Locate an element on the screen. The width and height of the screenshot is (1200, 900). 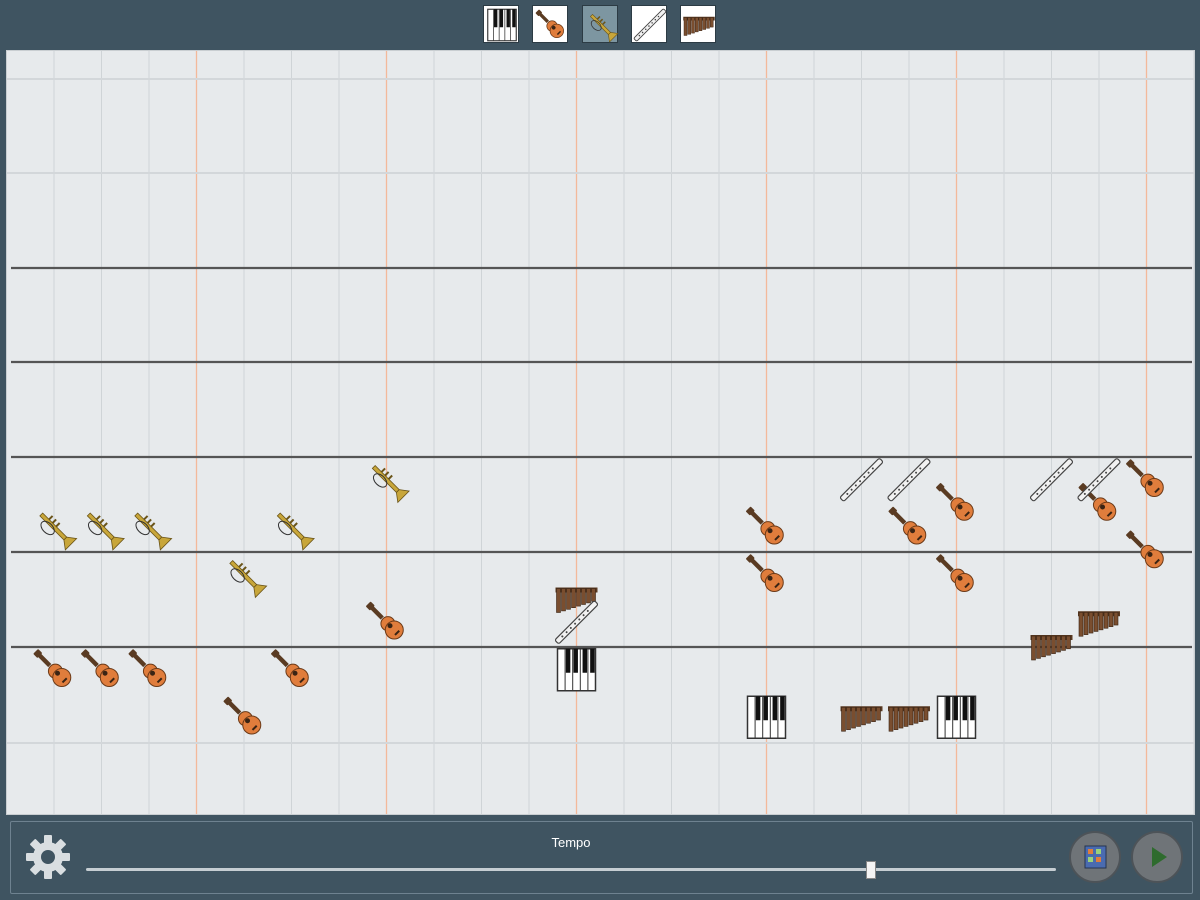
play-icon is located at coordinates (1159, 857).